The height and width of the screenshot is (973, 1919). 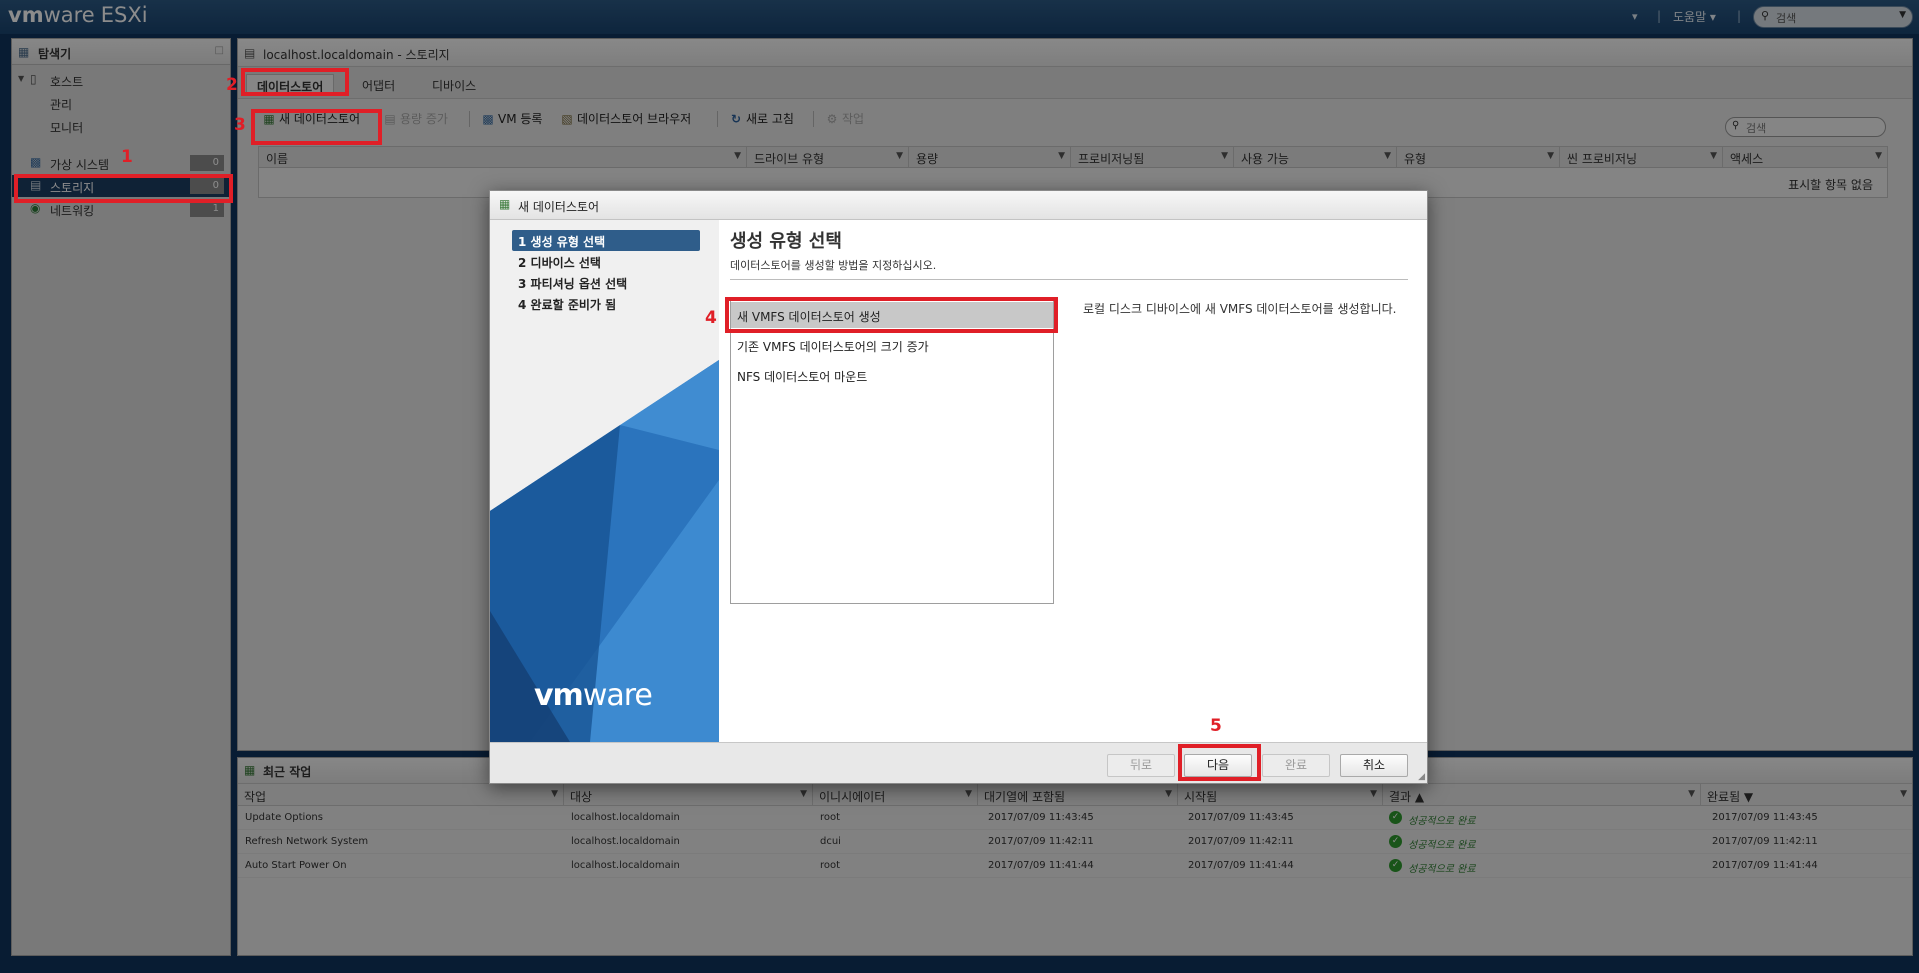 I want to click on annotation-box-datastores-tab, so click(x=295, y=82).